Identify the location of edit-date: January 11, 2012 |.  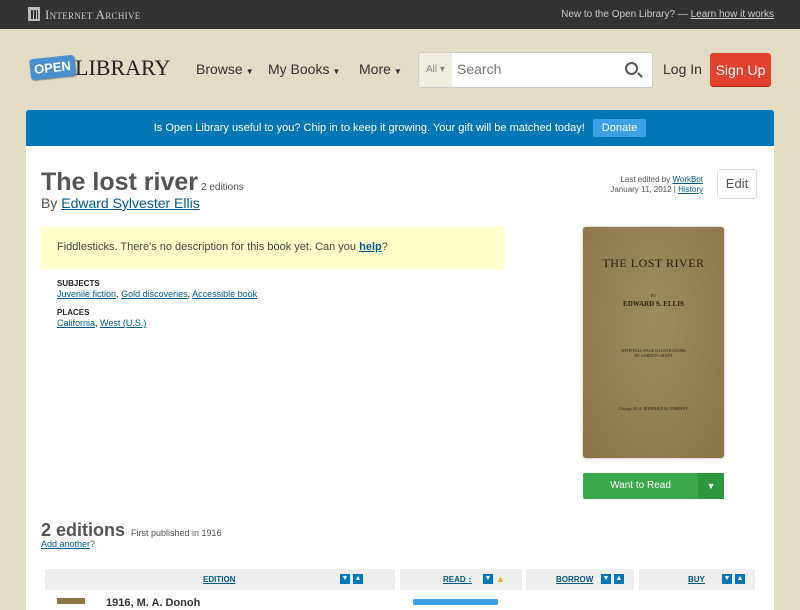
(643, 189).